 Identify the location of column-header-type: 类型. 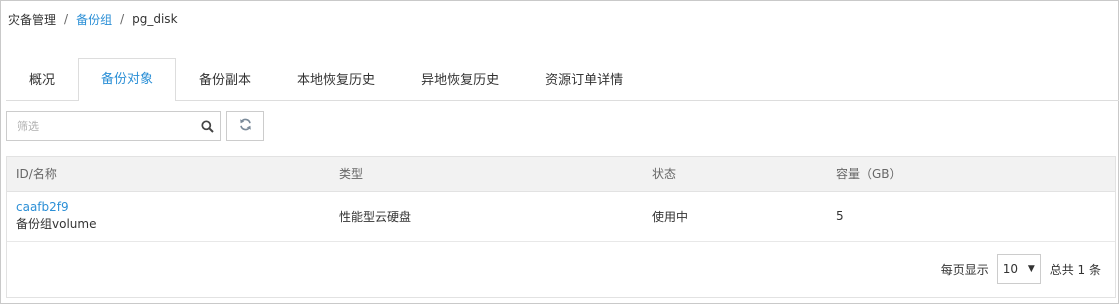
(486, 174).